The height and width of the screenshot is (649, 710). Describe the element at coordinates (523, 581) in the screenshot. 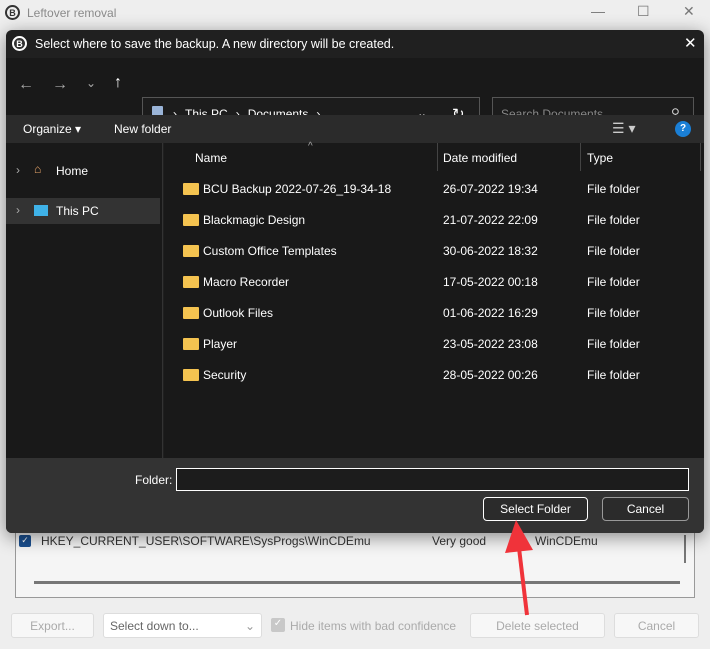

I see `arrow-shaft` at that location.